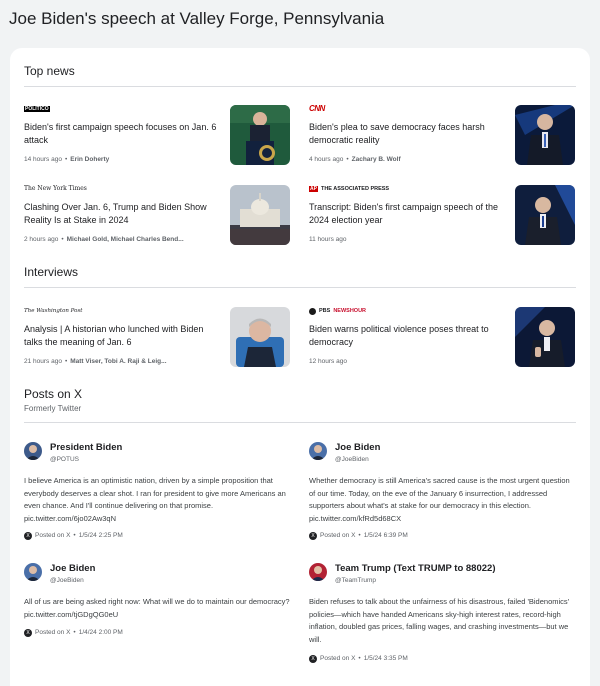  Describe the element at coordinates (415, 569) in the screenshot. I see `post-author-name: Team Trump (Text TRUMP to 88022)` at that location.